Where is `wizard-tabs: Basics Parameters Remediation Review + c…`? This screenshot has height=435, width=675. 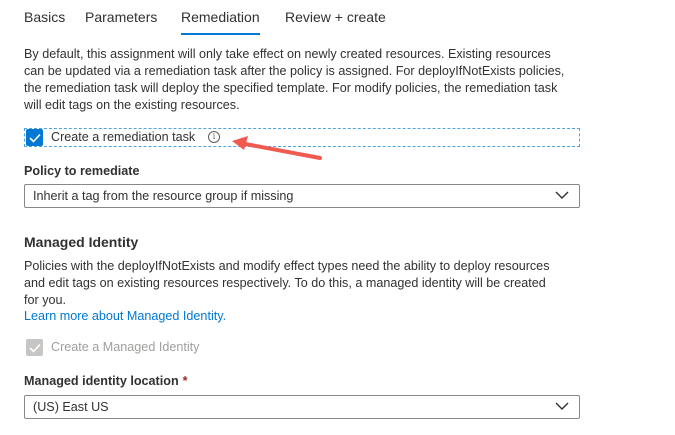
wizard-tabs: Basics Parameters Remediation Review + c… is located at coordinates (337, 18).